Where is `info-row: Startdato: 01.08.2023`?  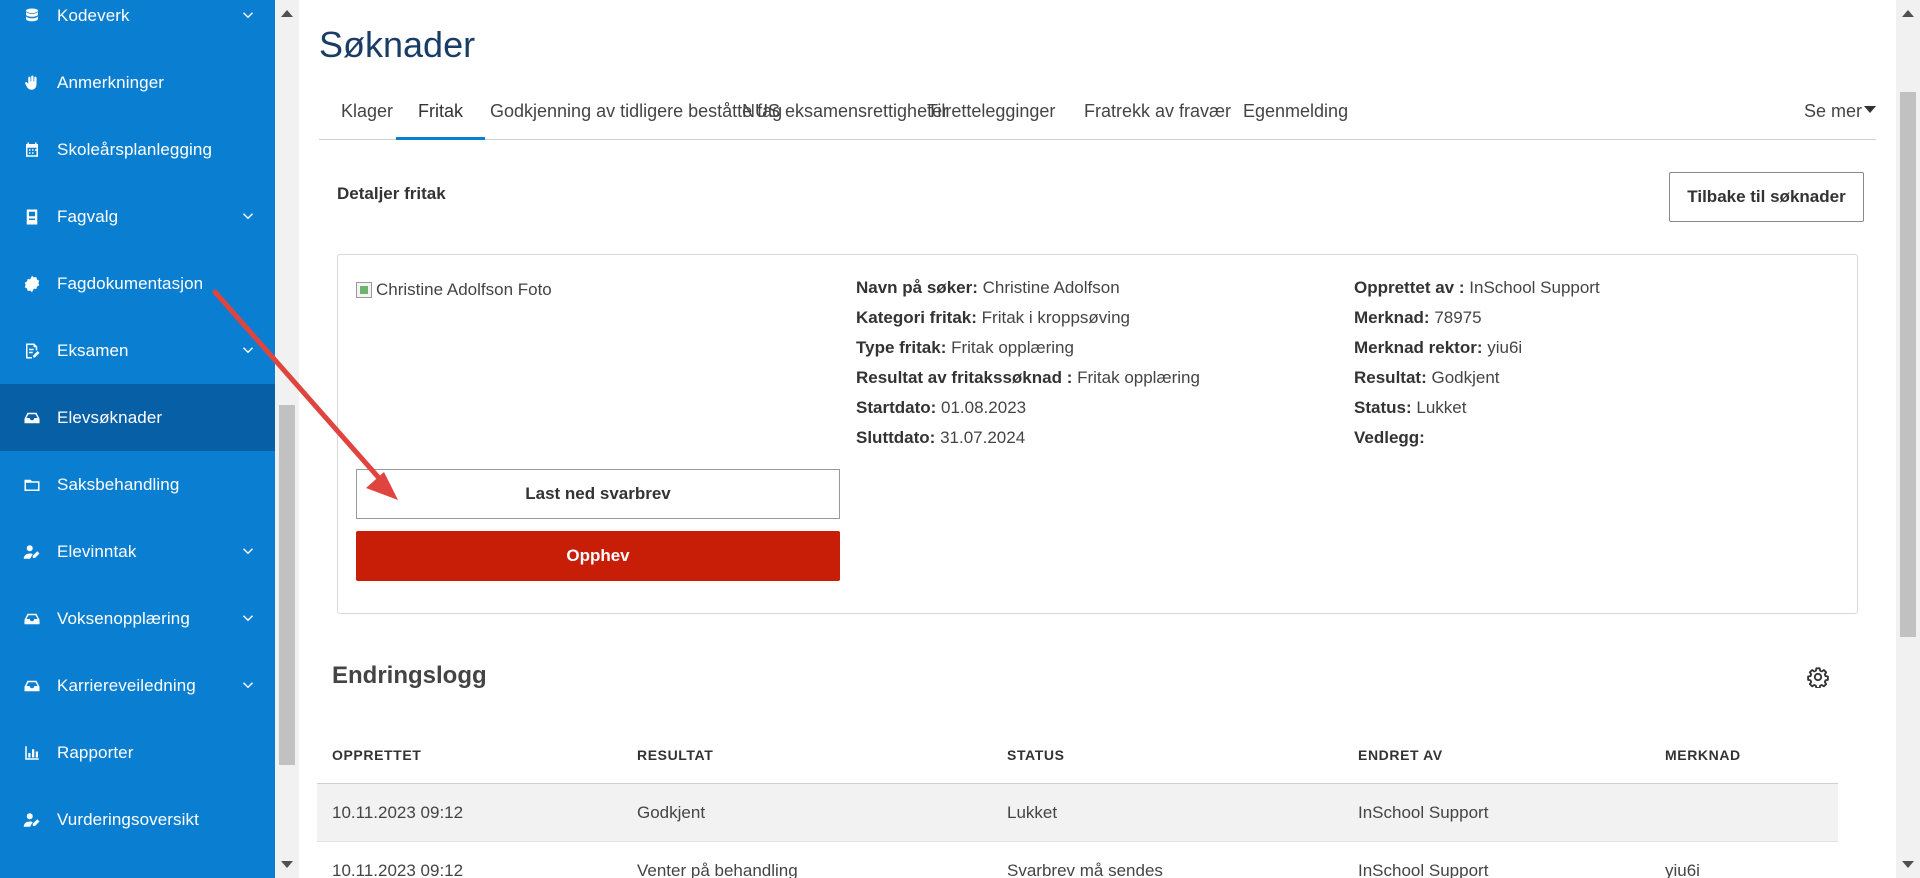
info-row: Startdato: 01.08.2023 is located at coordinates (1096, 408).